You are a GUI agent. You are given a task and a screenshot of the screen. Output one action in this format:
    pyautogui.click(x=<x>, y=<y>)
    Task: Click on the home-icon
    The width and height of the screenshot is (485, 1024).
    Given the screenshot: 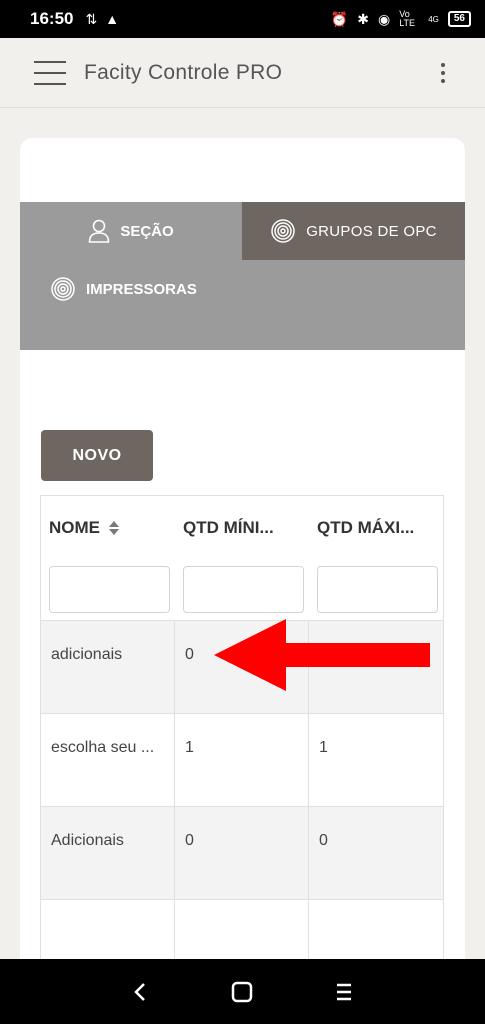 What is the action you would take?
    pyautogui.click(x=242, y=992)
    